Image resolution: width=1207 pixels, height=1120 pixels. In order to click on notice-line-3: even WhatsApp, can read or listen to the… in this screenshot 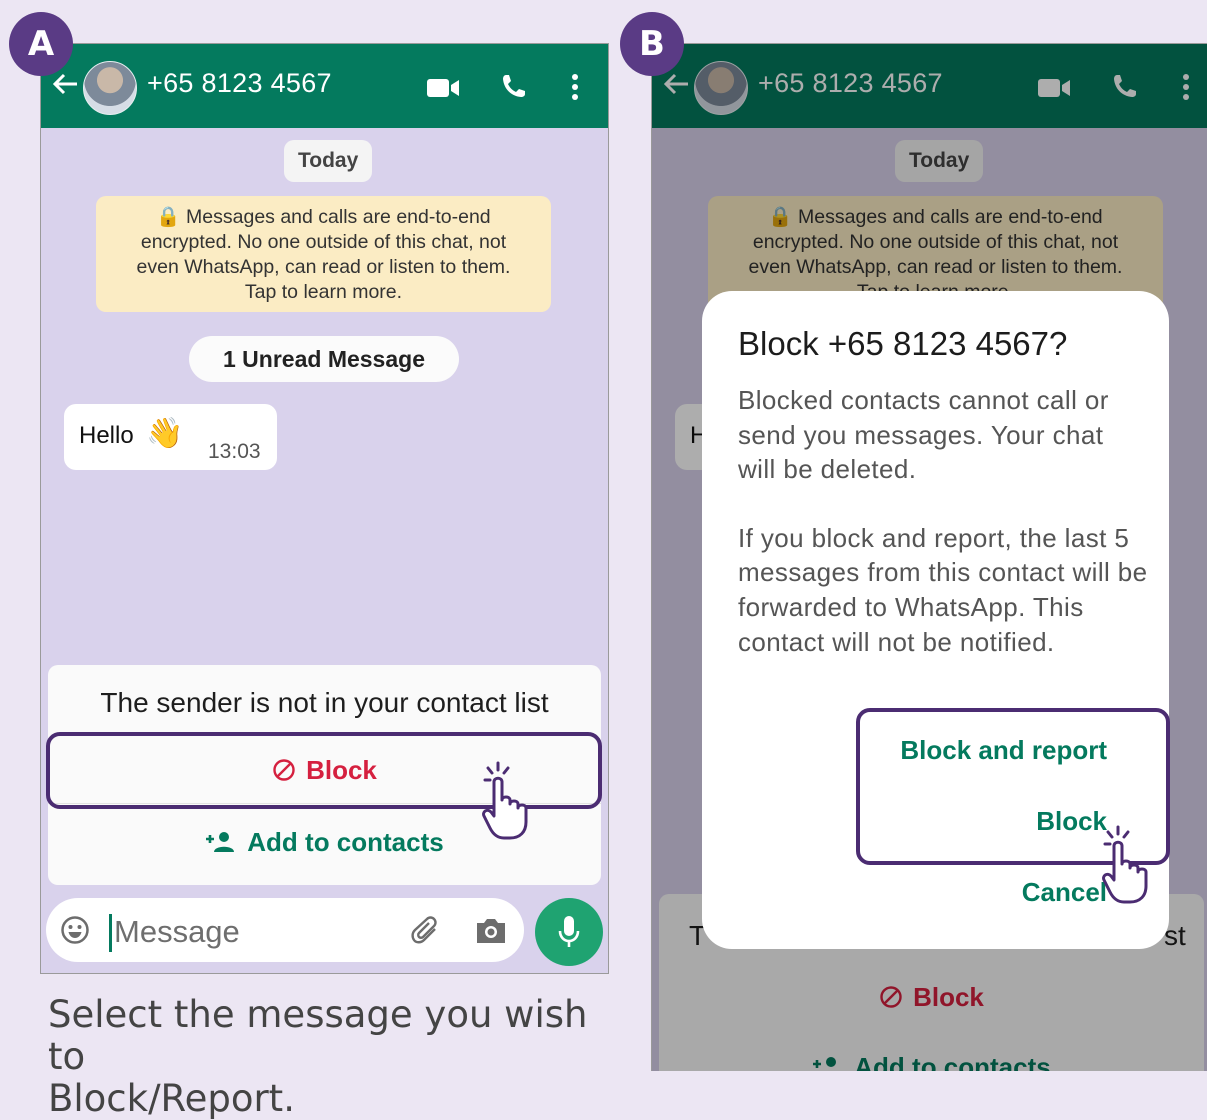, I will do `click(323, 267)`.